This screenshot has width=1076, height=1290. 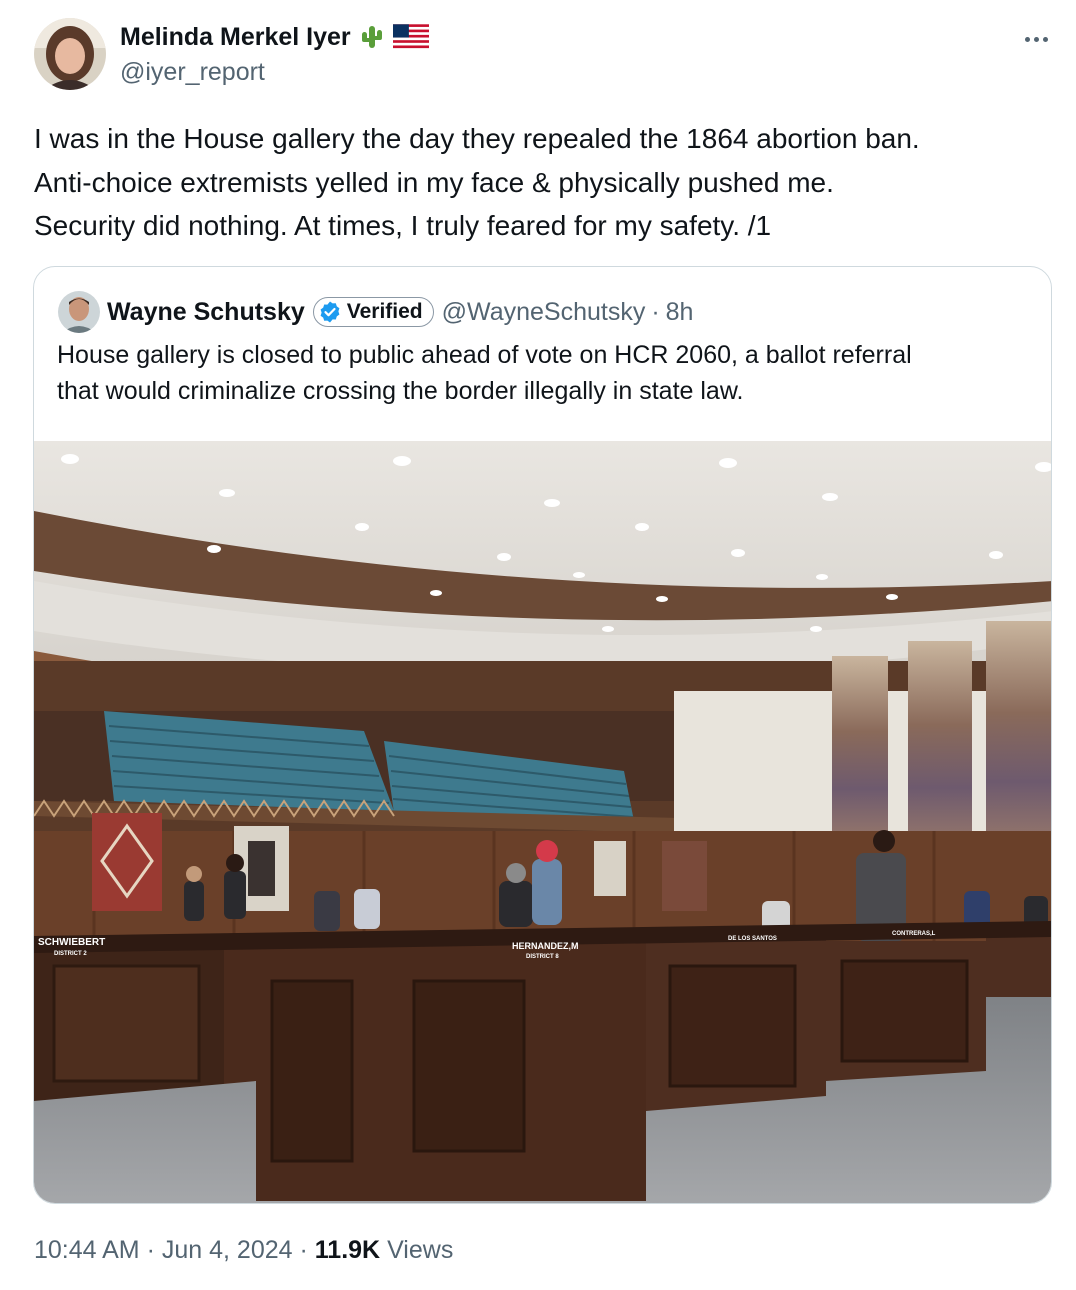 I want to click on views-count: 11.9K, so click(x=347, y=1250).